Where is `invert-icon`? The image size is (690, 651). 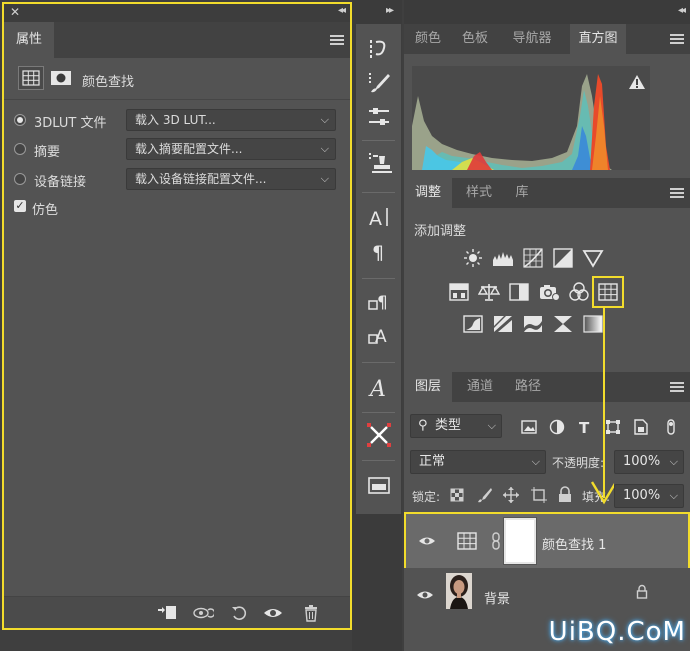 invert-icon is located at coordinates (473, 324).